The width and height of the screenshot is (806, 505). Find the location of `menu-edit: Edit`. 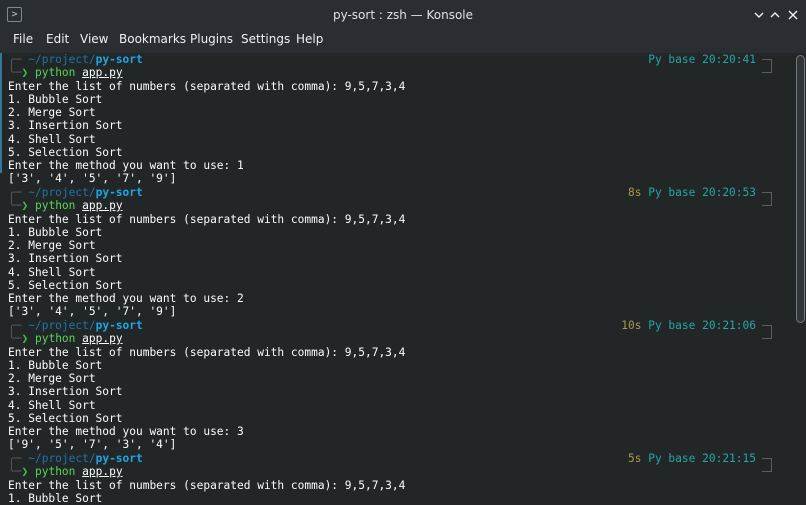

menu-edit: Edit is located at coordinates (57, 39).